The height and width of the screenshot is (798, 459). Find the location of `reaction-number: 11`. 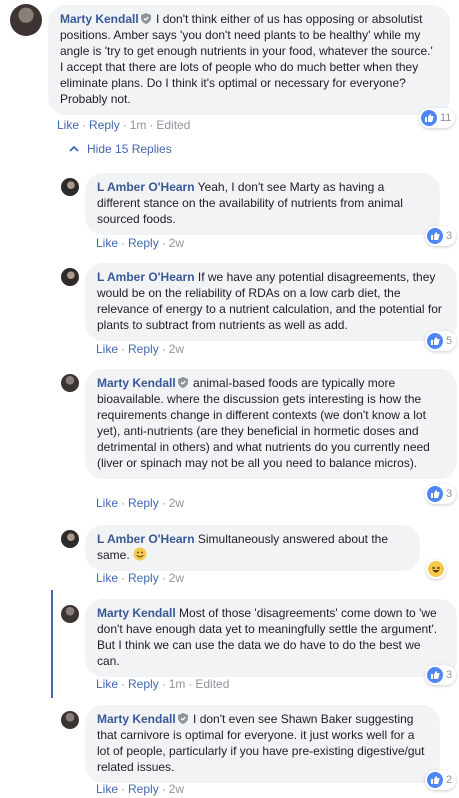

reaction-number: 11 is located at coordinates (446, 118).